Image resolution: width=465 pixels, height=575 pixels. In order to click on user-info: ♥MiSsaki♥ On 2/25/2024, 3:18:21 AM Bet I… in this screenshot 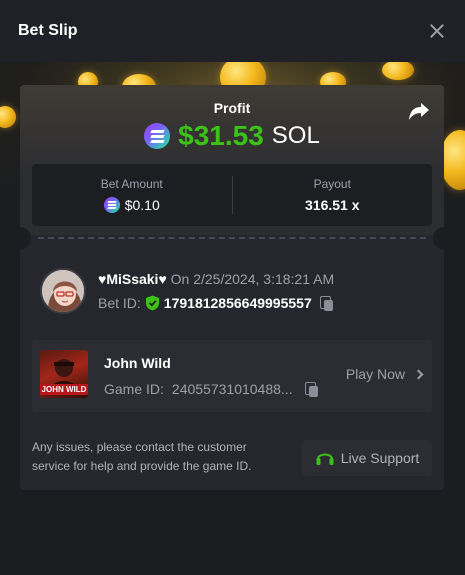, I will do `click(216, 291)`.